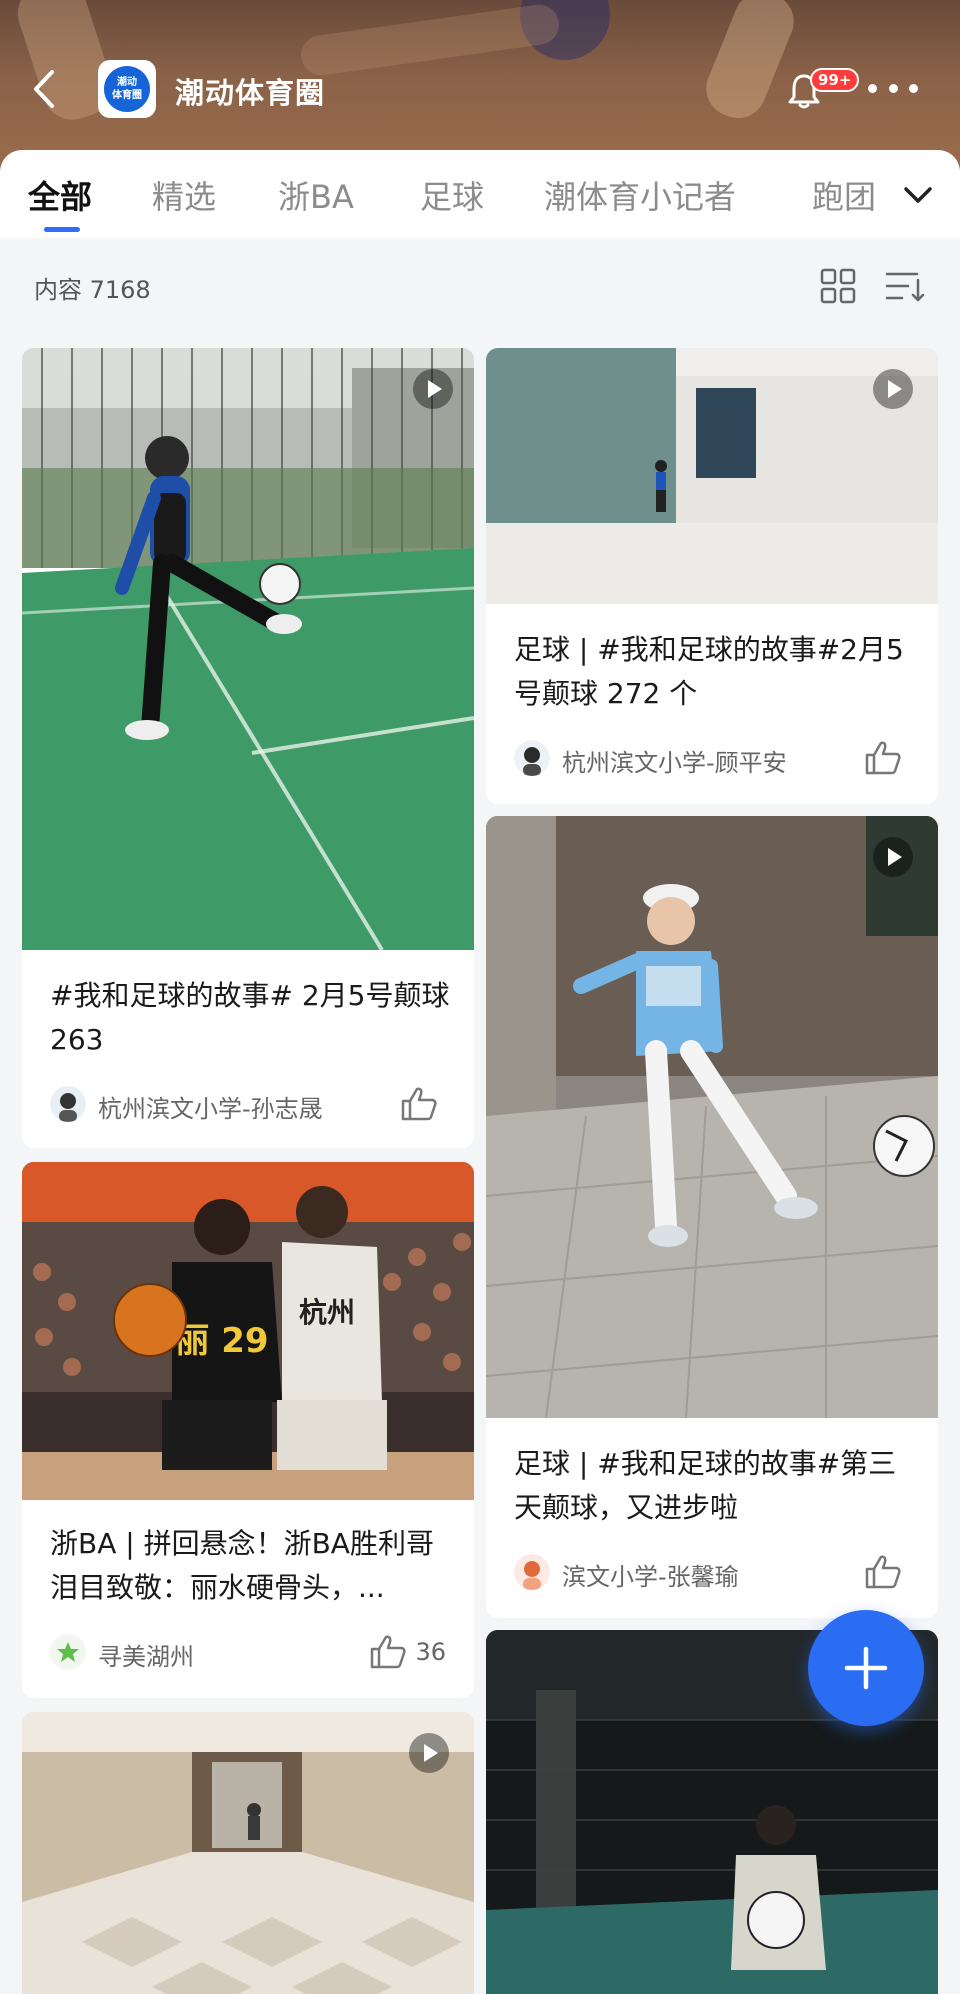 This screenshot has width=960, height=1994. I want to click on hallway-photo, so click(248, 1853).